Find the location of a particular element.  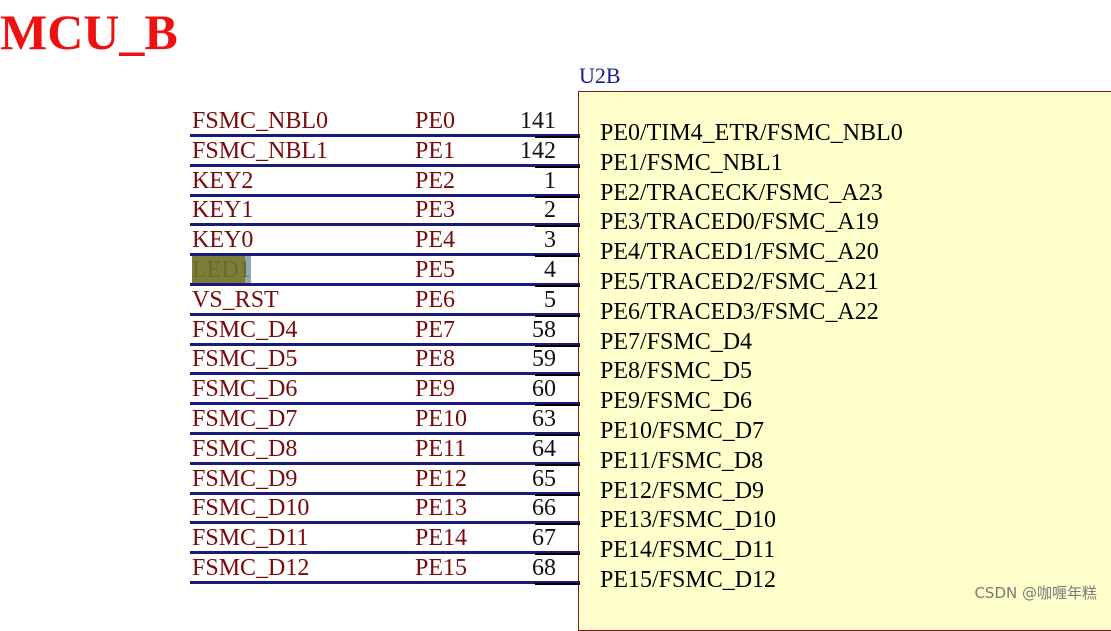

net-label: LED1 is located at coordinates (221, 270).